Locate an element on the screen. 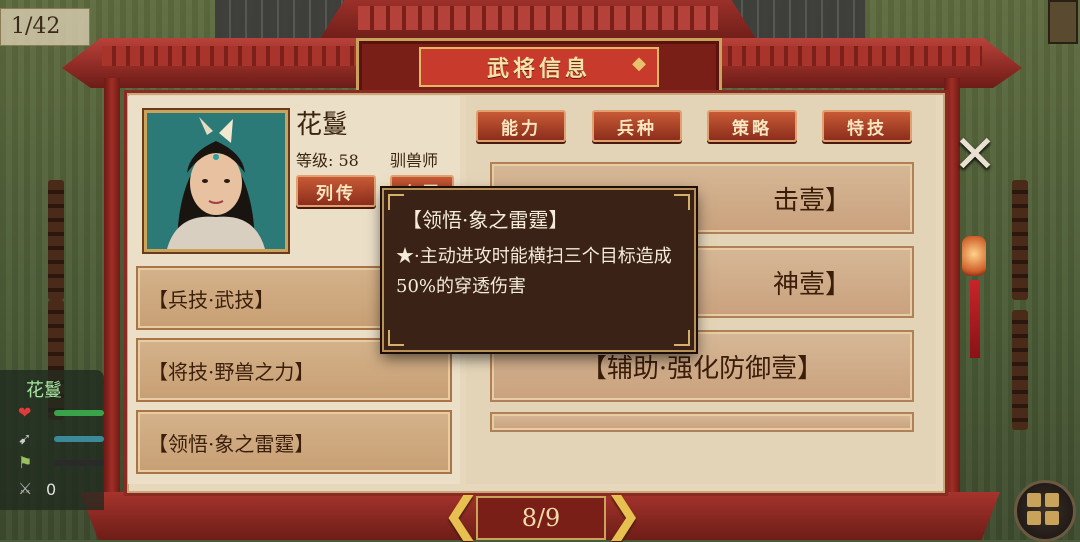  tab-special-skill: 特技 is located at coordinates (867, 126).